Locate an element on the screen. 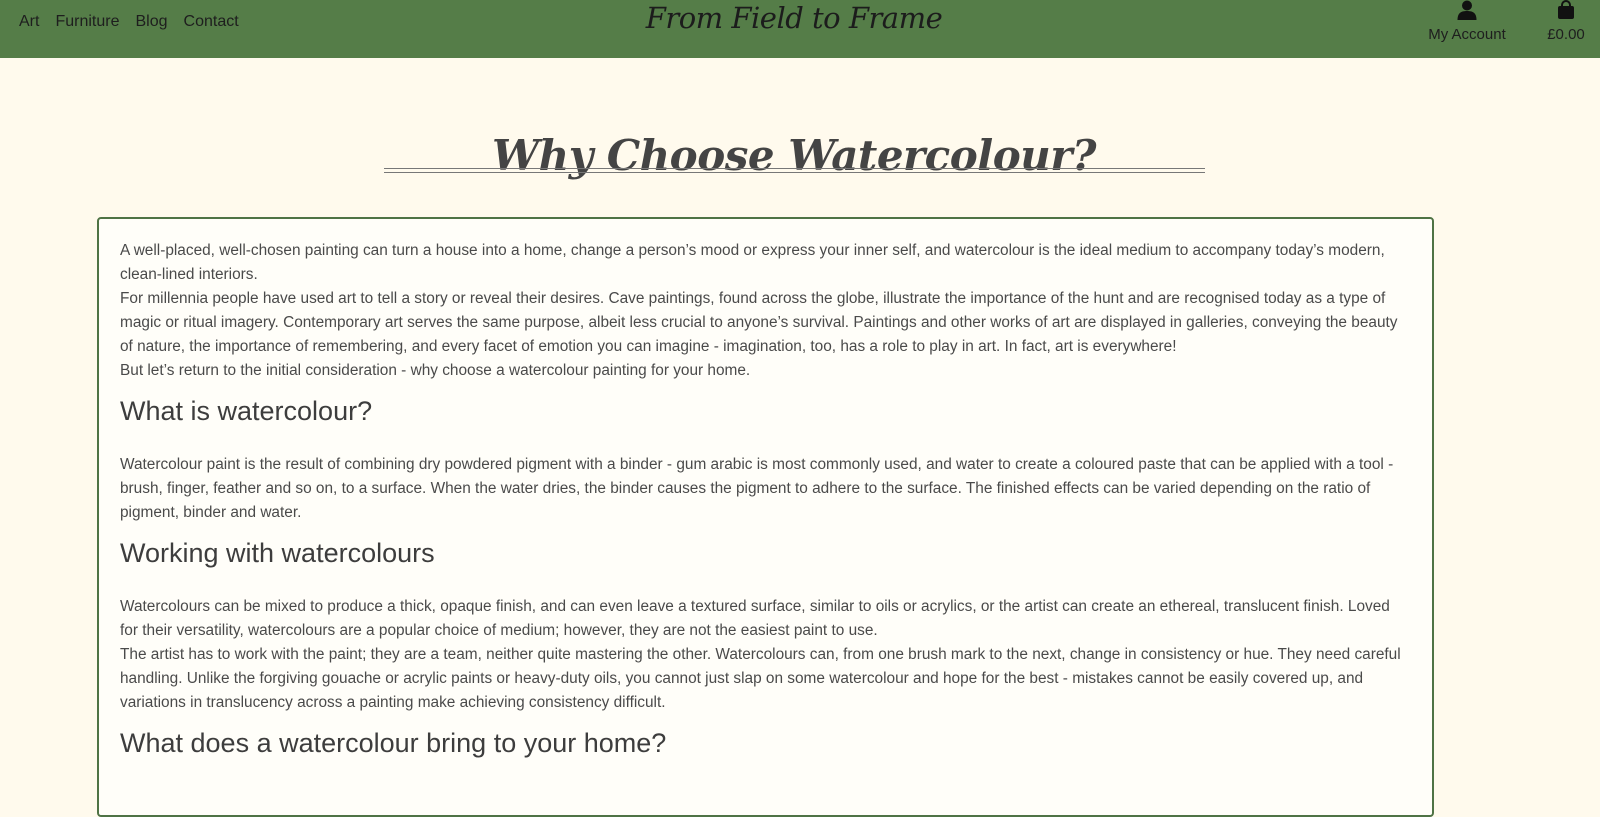 The height and width of the screenshot is (817, 1600). title-divider is located at coordinates (794, 170).